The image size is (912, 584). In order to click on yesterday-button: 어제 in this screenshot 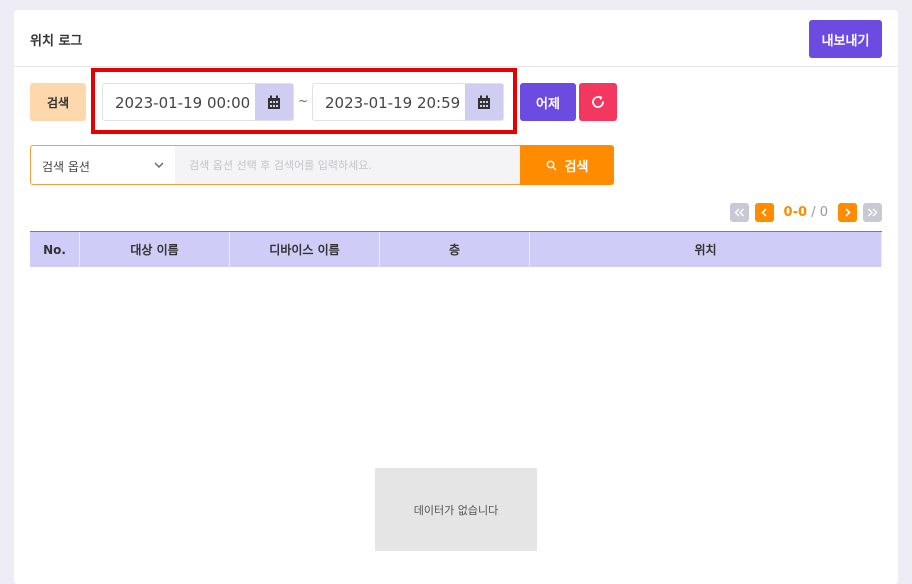, I will do `click(548, 102)`.